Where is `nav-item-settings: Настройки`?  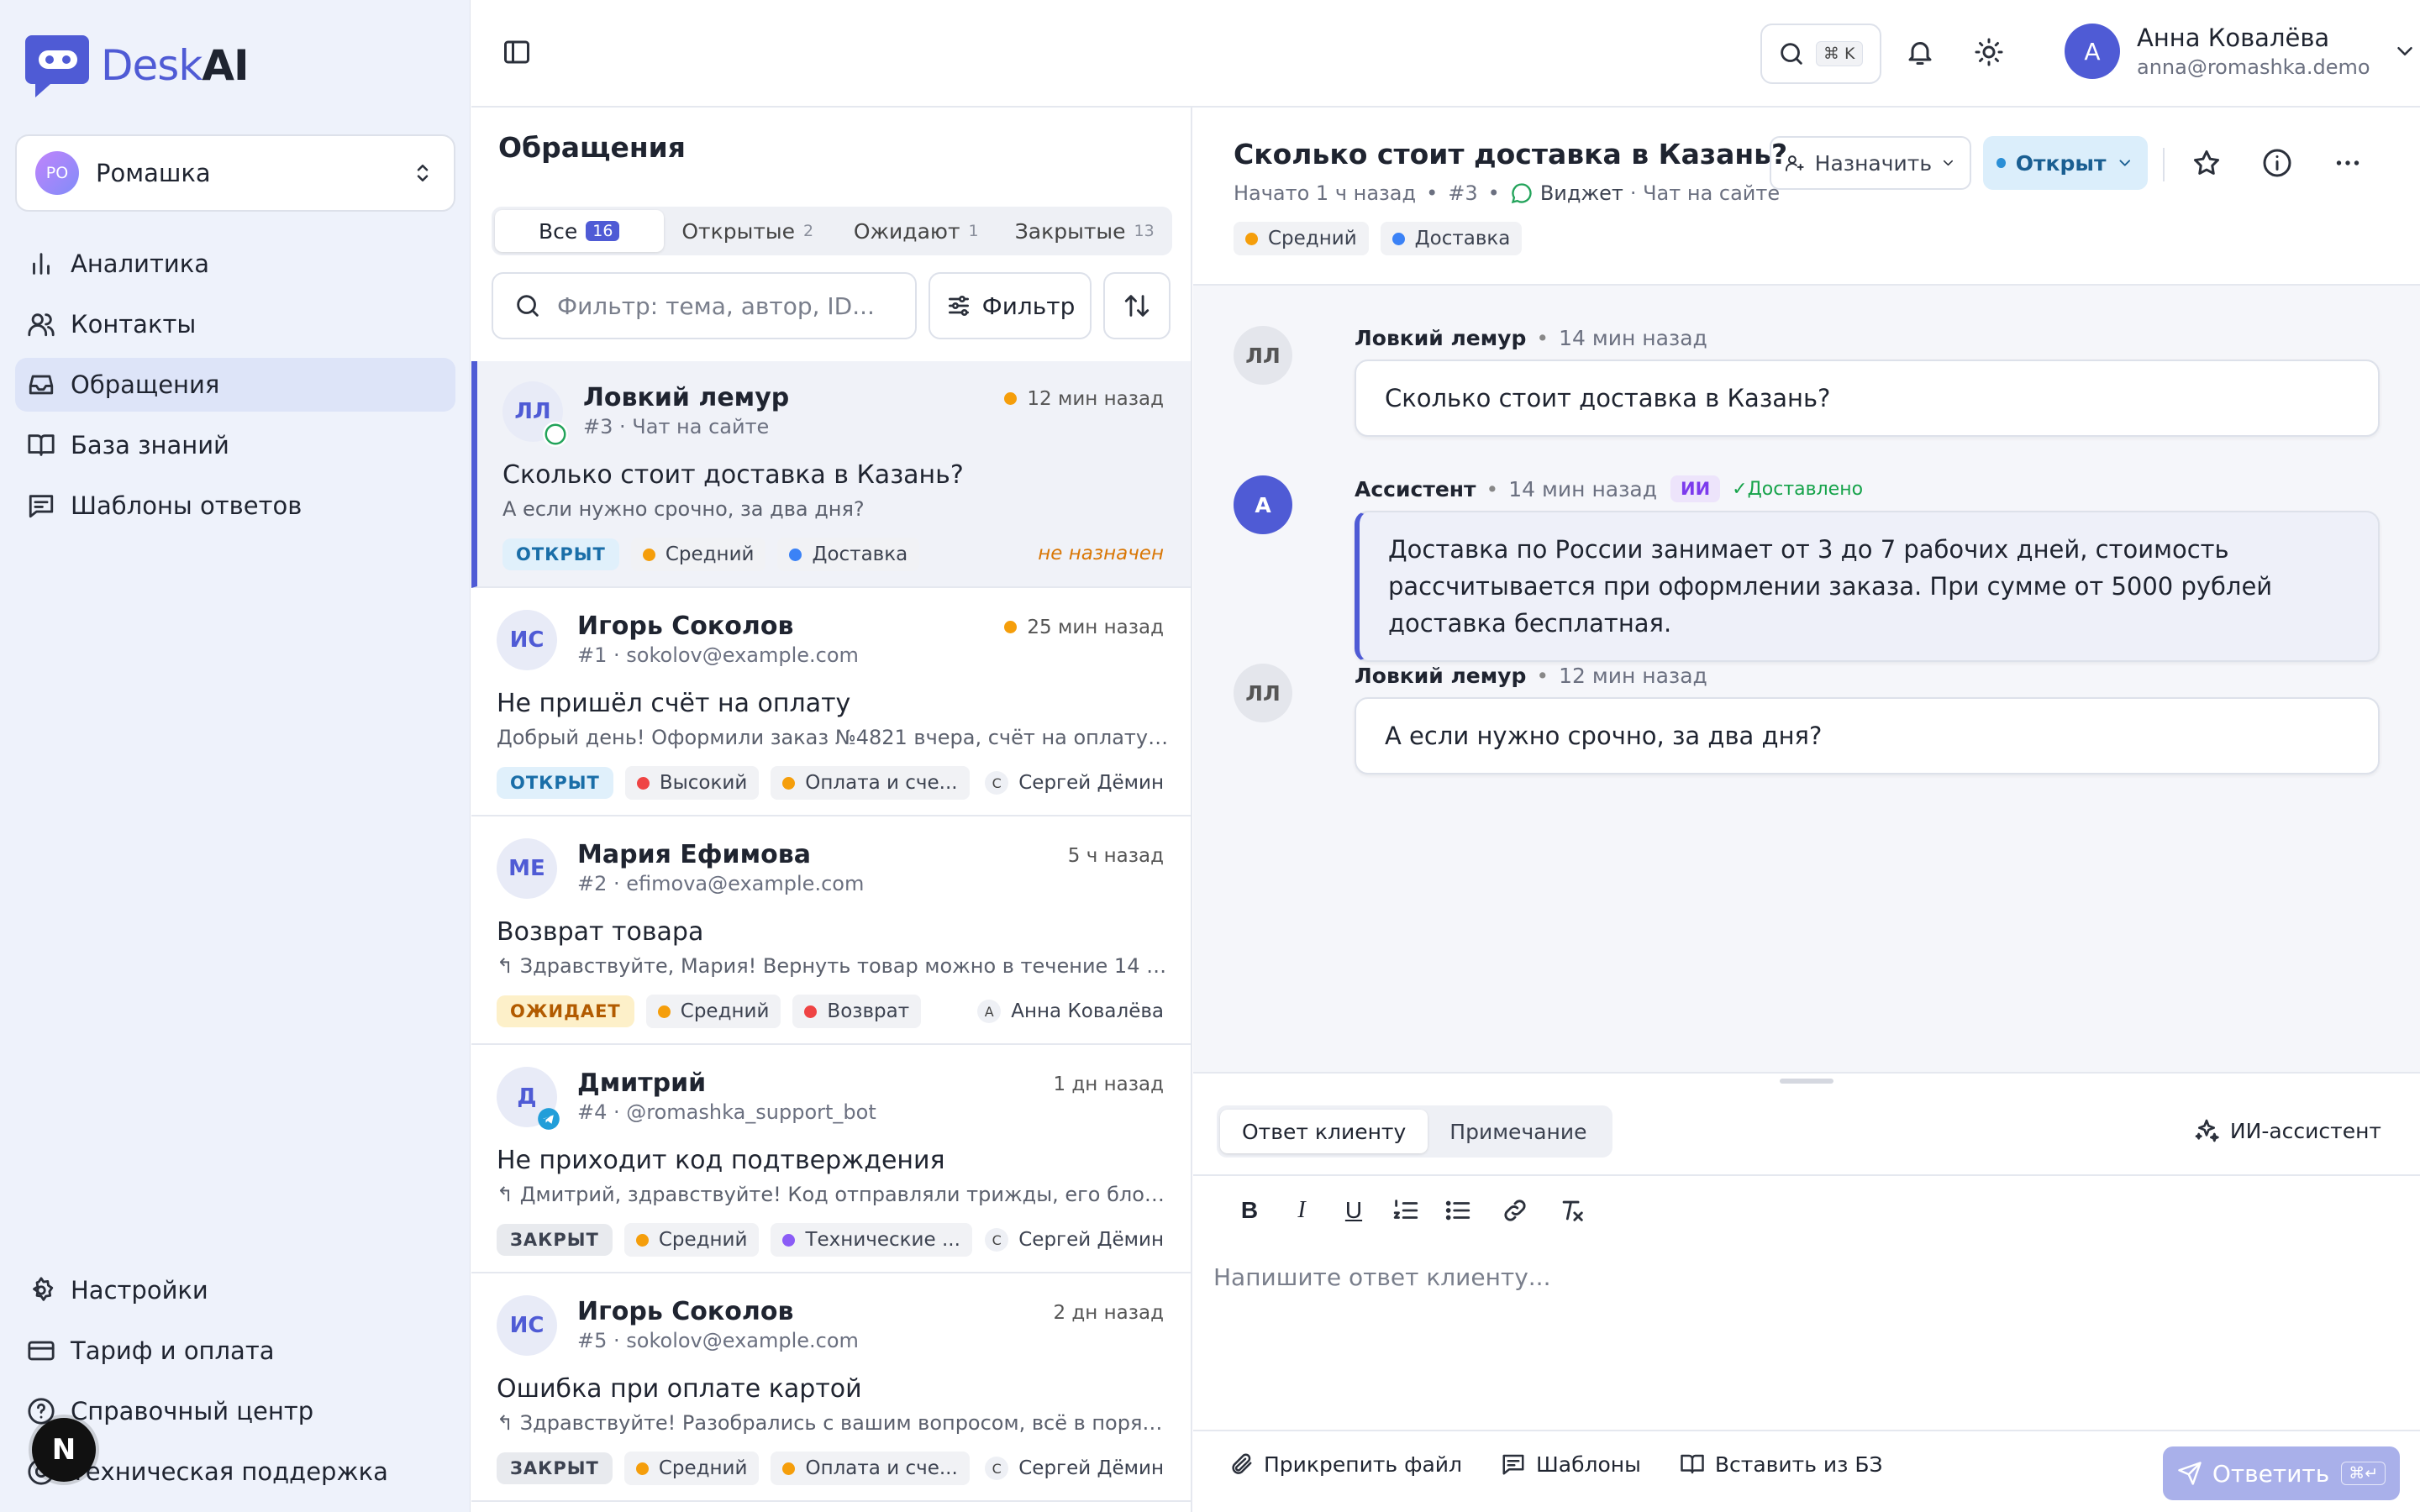
nav-item-settings: Настройки is located at coordinates (235, 1290).